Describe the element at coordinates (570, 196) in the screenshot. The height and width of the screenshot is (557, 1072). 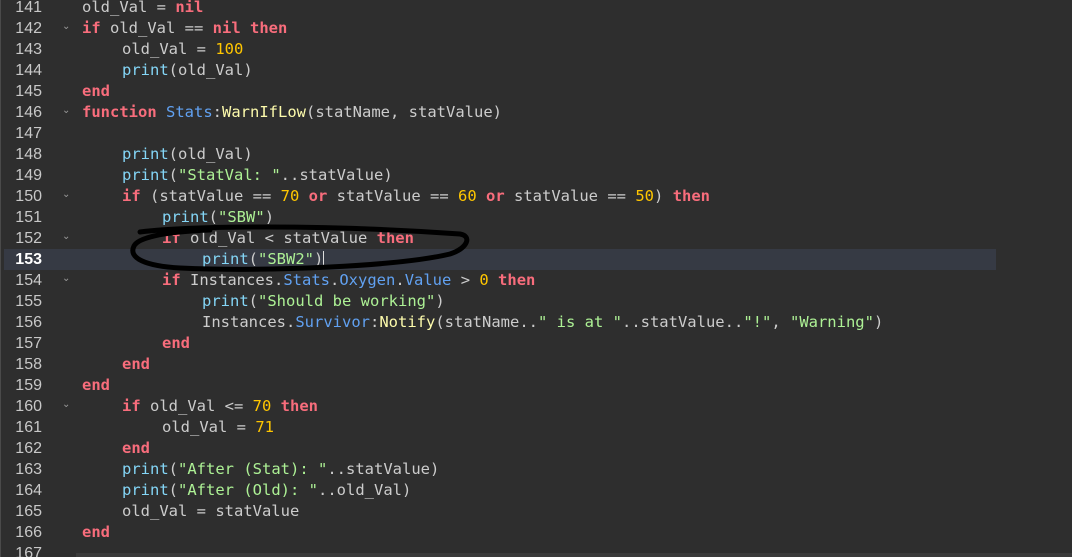
I see `code-token: statValue ==` at that location.